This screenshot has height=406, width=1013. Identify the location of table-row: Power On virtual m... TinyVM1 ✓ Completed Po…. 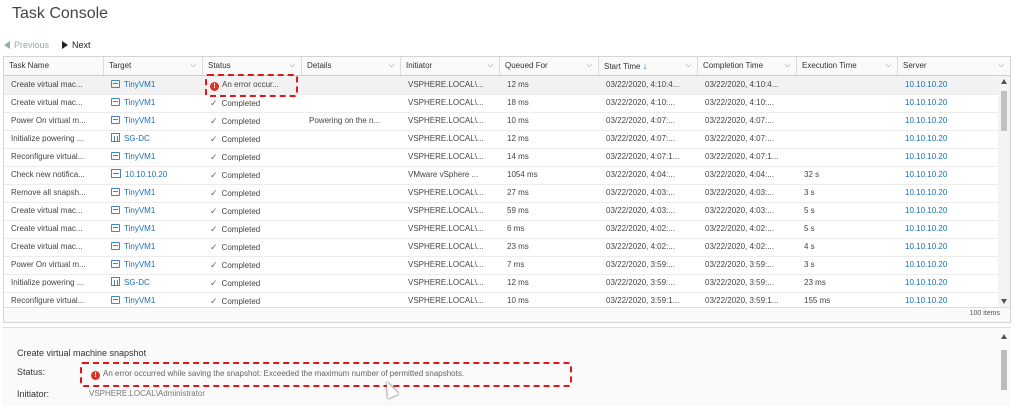
(501, 121).